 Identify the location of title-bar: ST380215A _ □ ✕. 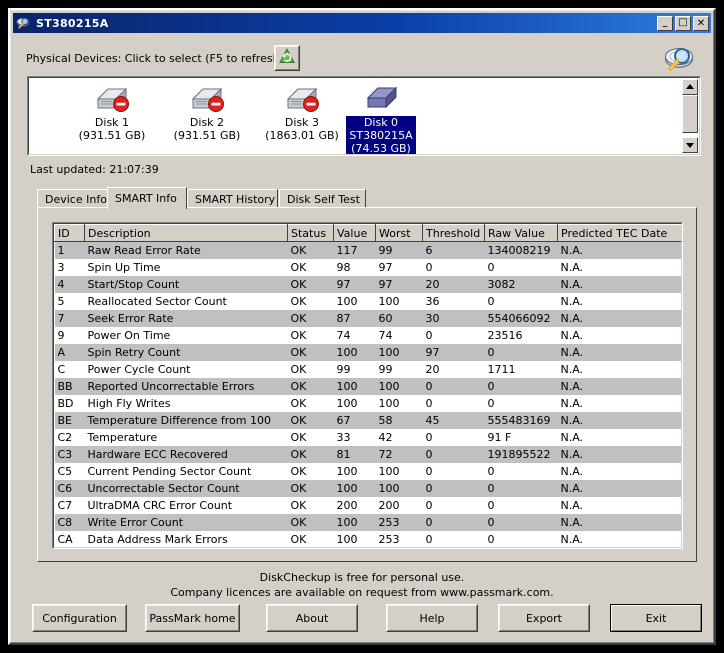
(362, 23).